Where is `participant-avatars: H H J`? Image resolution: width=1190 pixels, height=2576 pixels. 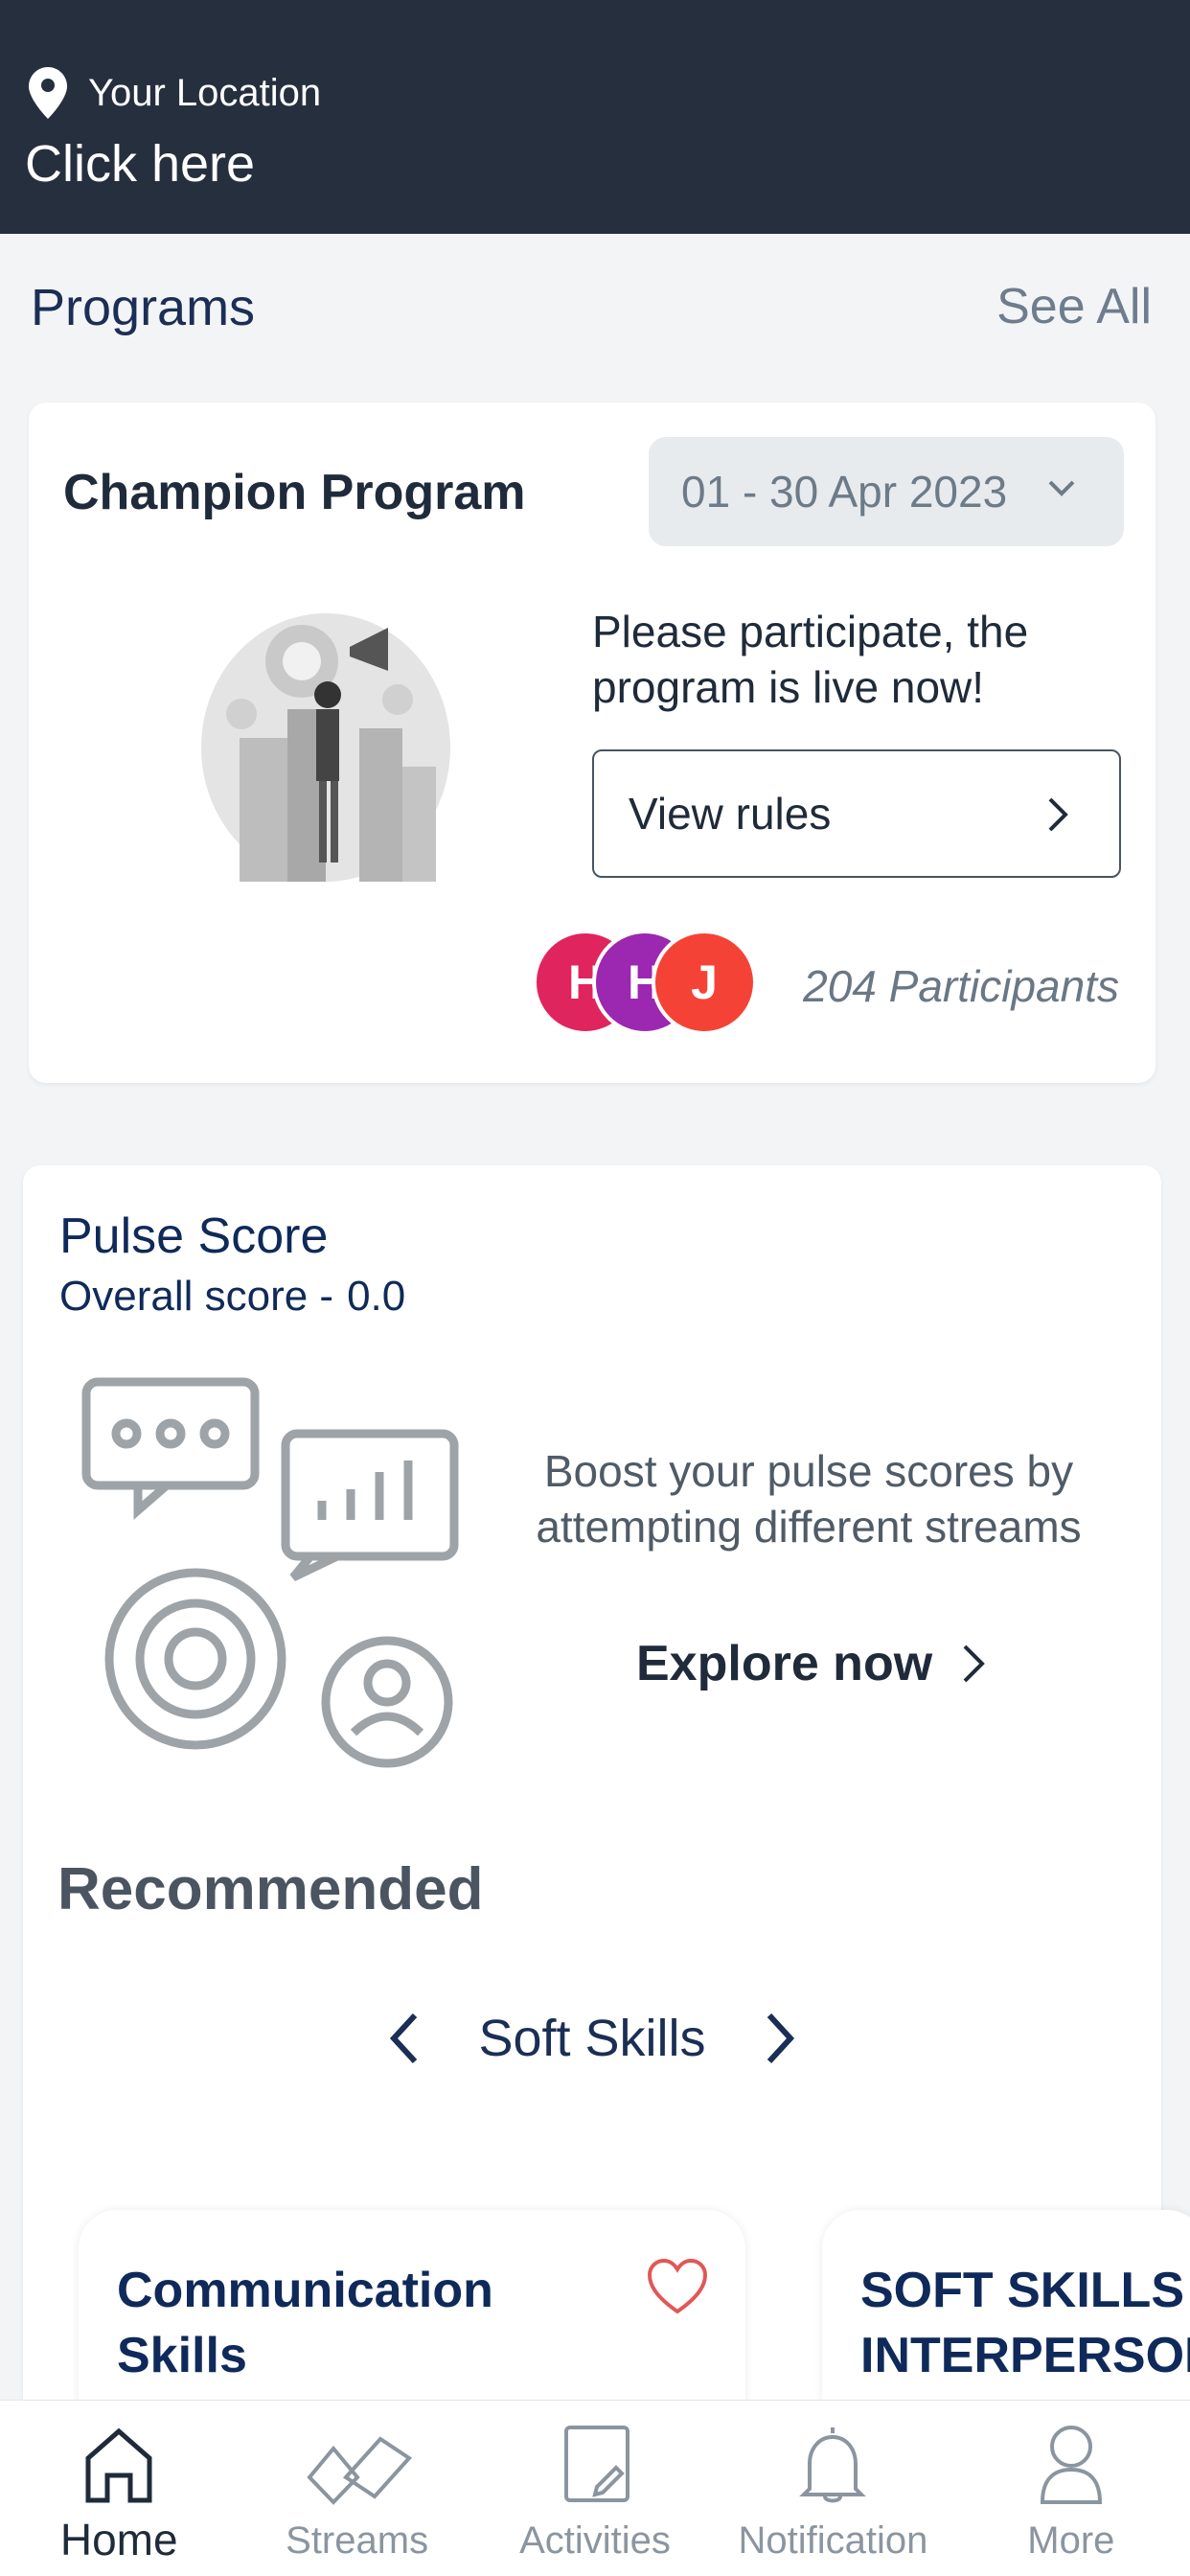 participant-avatars: H H J is located at coordinates (648, 983).